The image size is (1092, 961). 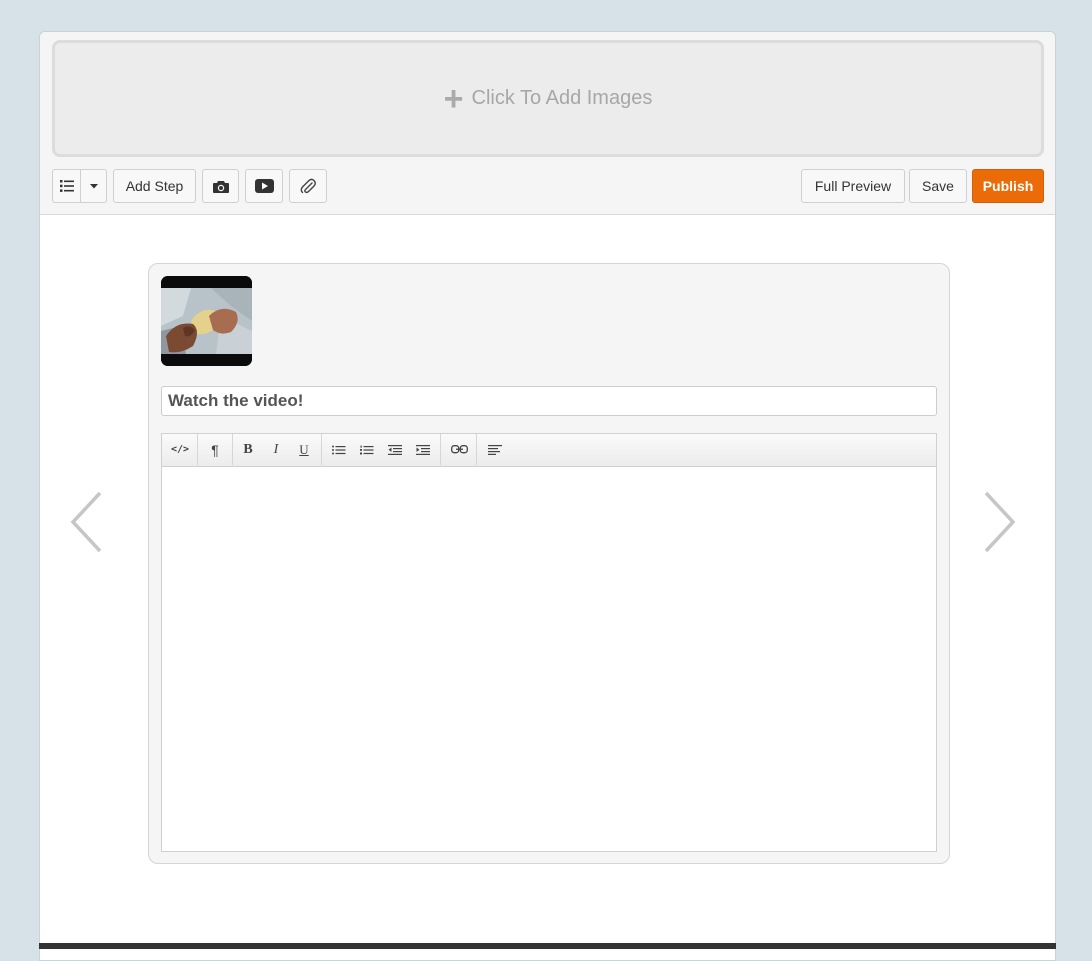 I want to click on bold-glyph: B, so click(x=248, y=449).